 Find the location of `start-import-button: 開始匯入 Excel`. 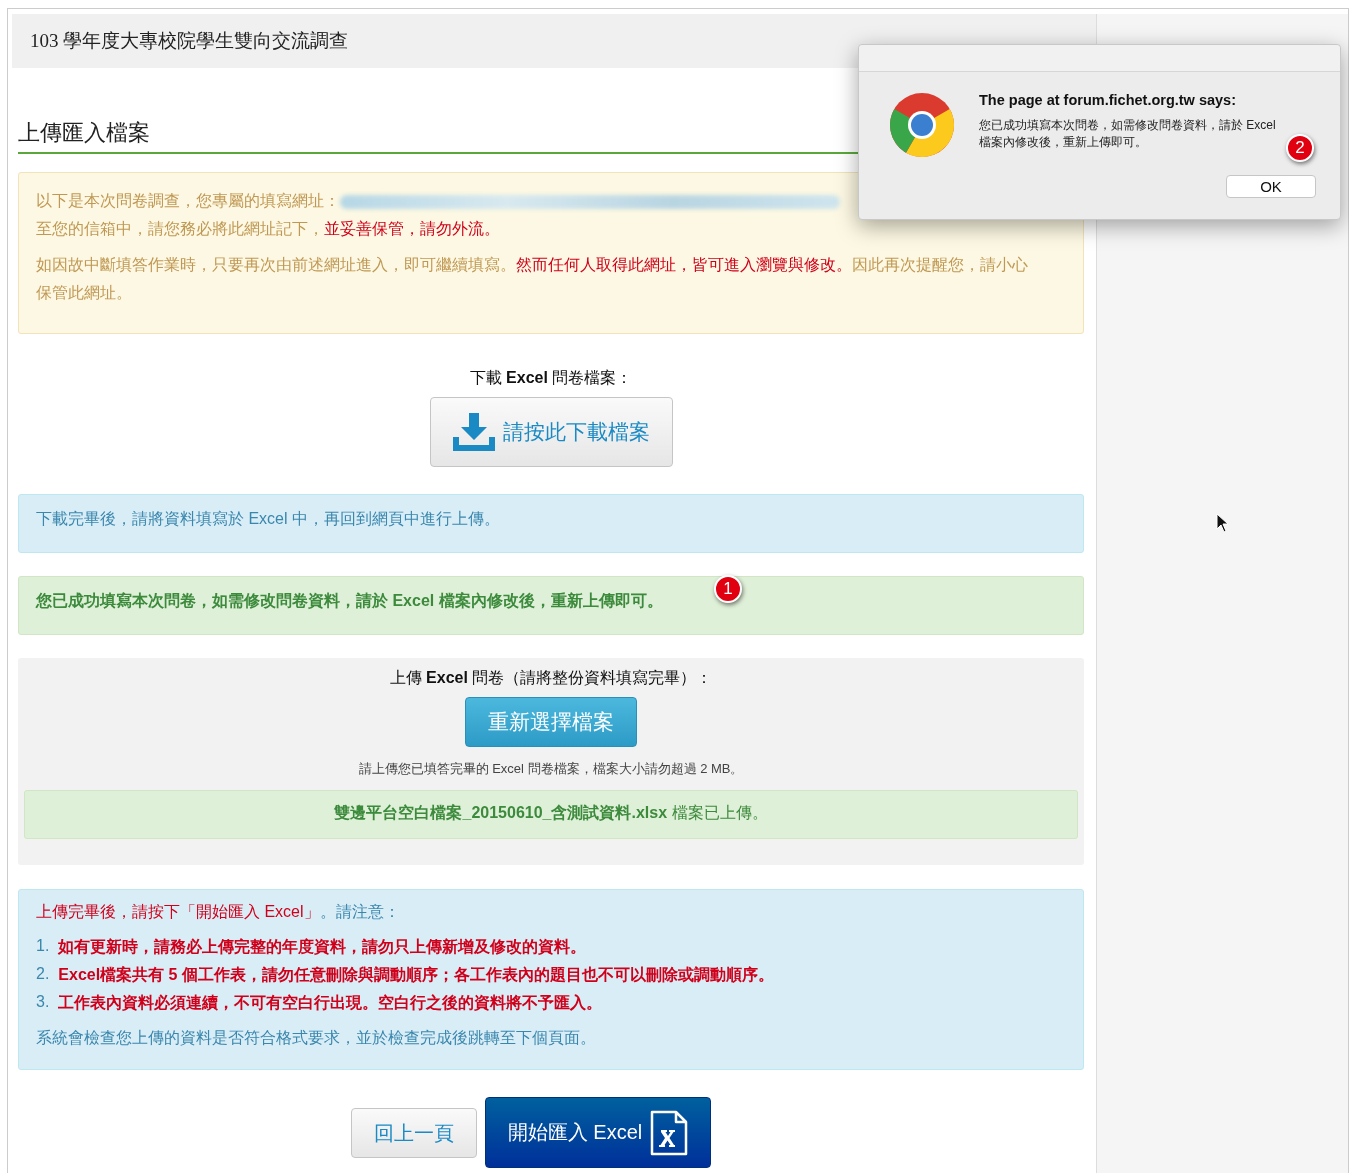

start-import-button: 開始匯入 Excel is located at coordinates (598, 1132).